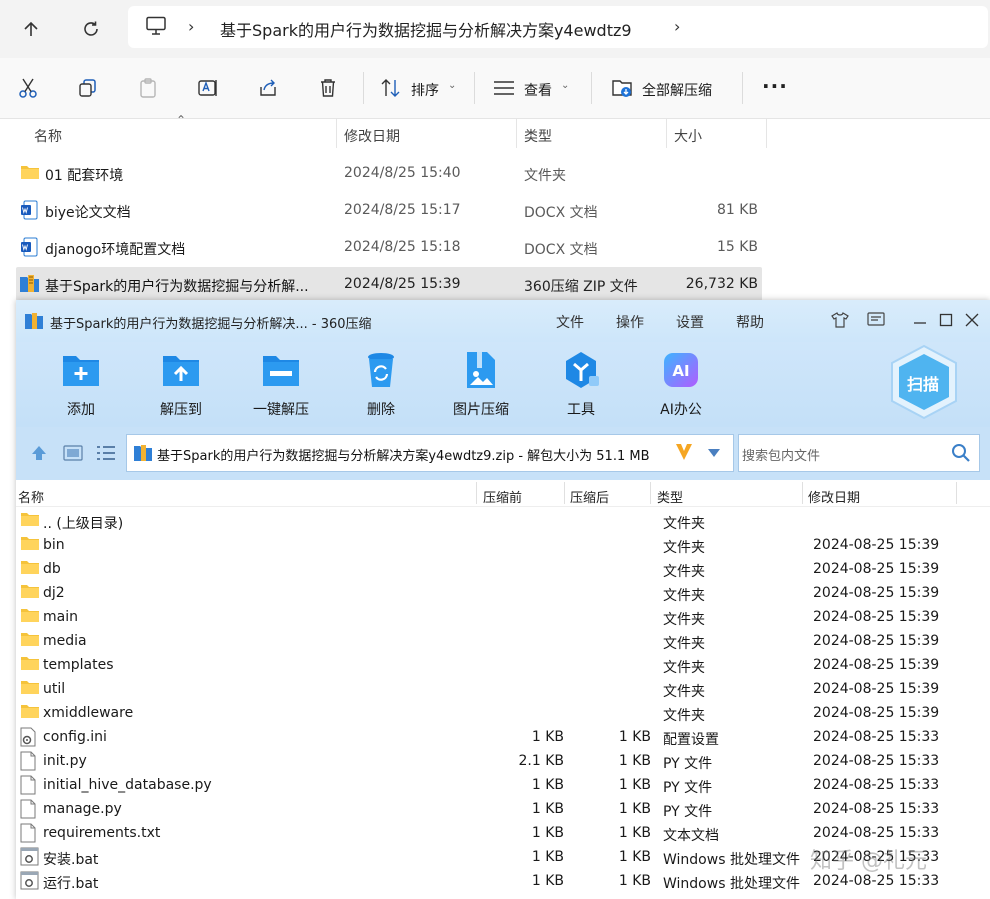 This screenshot has width=990, height=899. I want to click on view-icon, so click(504, 90).